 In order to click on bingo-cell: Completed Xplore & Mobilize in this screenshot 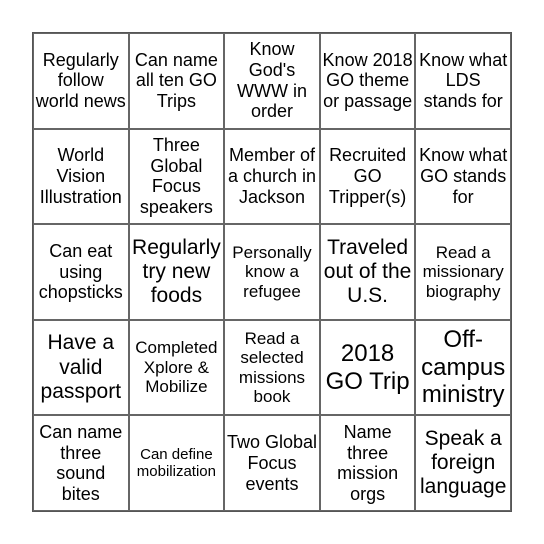, I will do `click(176, 367)`.